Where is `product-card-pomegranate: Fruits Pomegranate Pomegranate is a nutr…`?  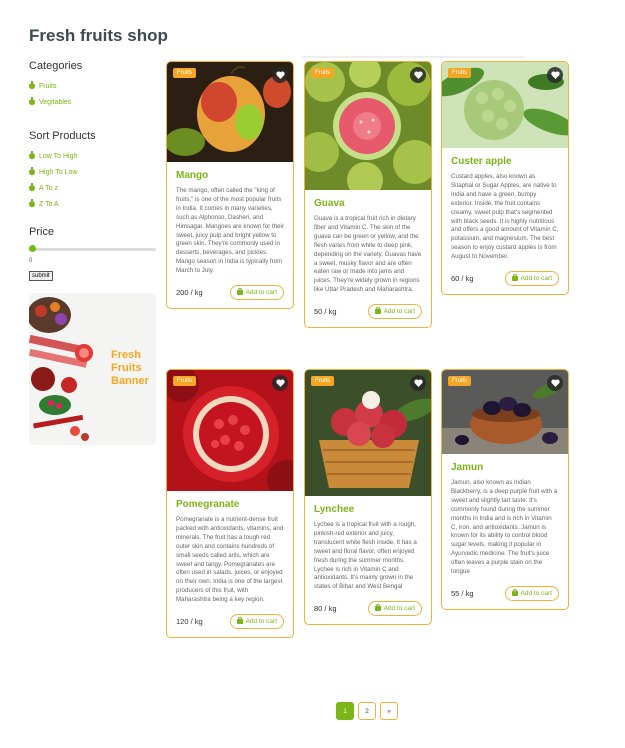
product-card-pomegranate: Fruits Pomegranate Pomegranate is a nutr… is located at coordinates (230, 504).